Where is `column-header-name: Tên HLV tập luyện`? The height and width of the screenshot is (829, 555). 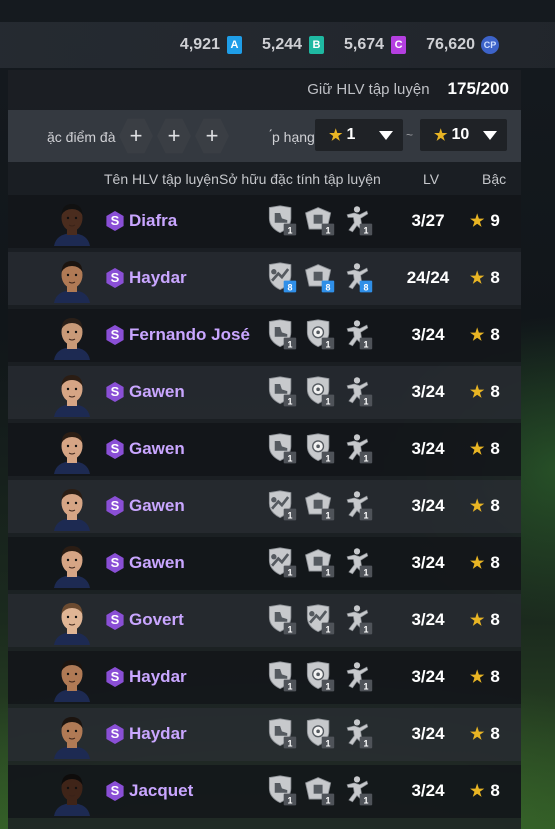
column-header-name: Tên HLV tập luyện is located at coordinates (161, 179).